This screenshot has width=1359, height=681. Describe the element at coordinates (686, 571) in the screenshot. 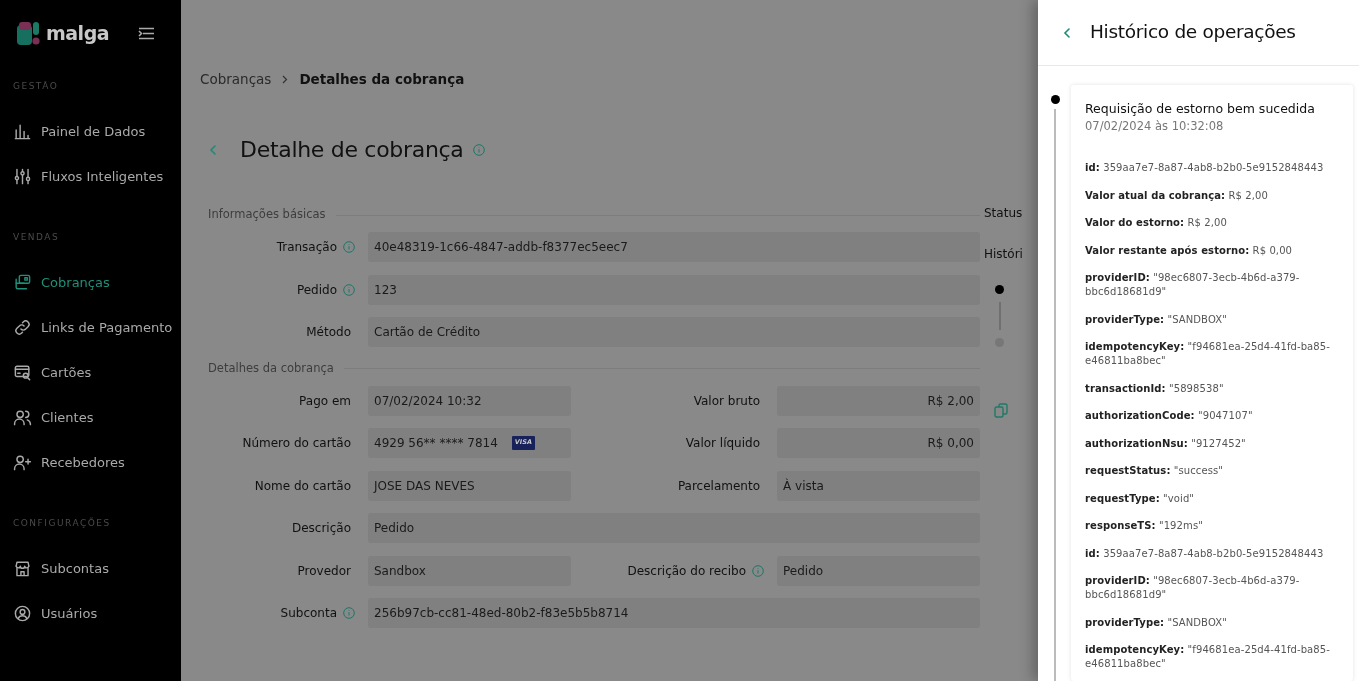

I see `field-label: Descrição do recibo` at that location.